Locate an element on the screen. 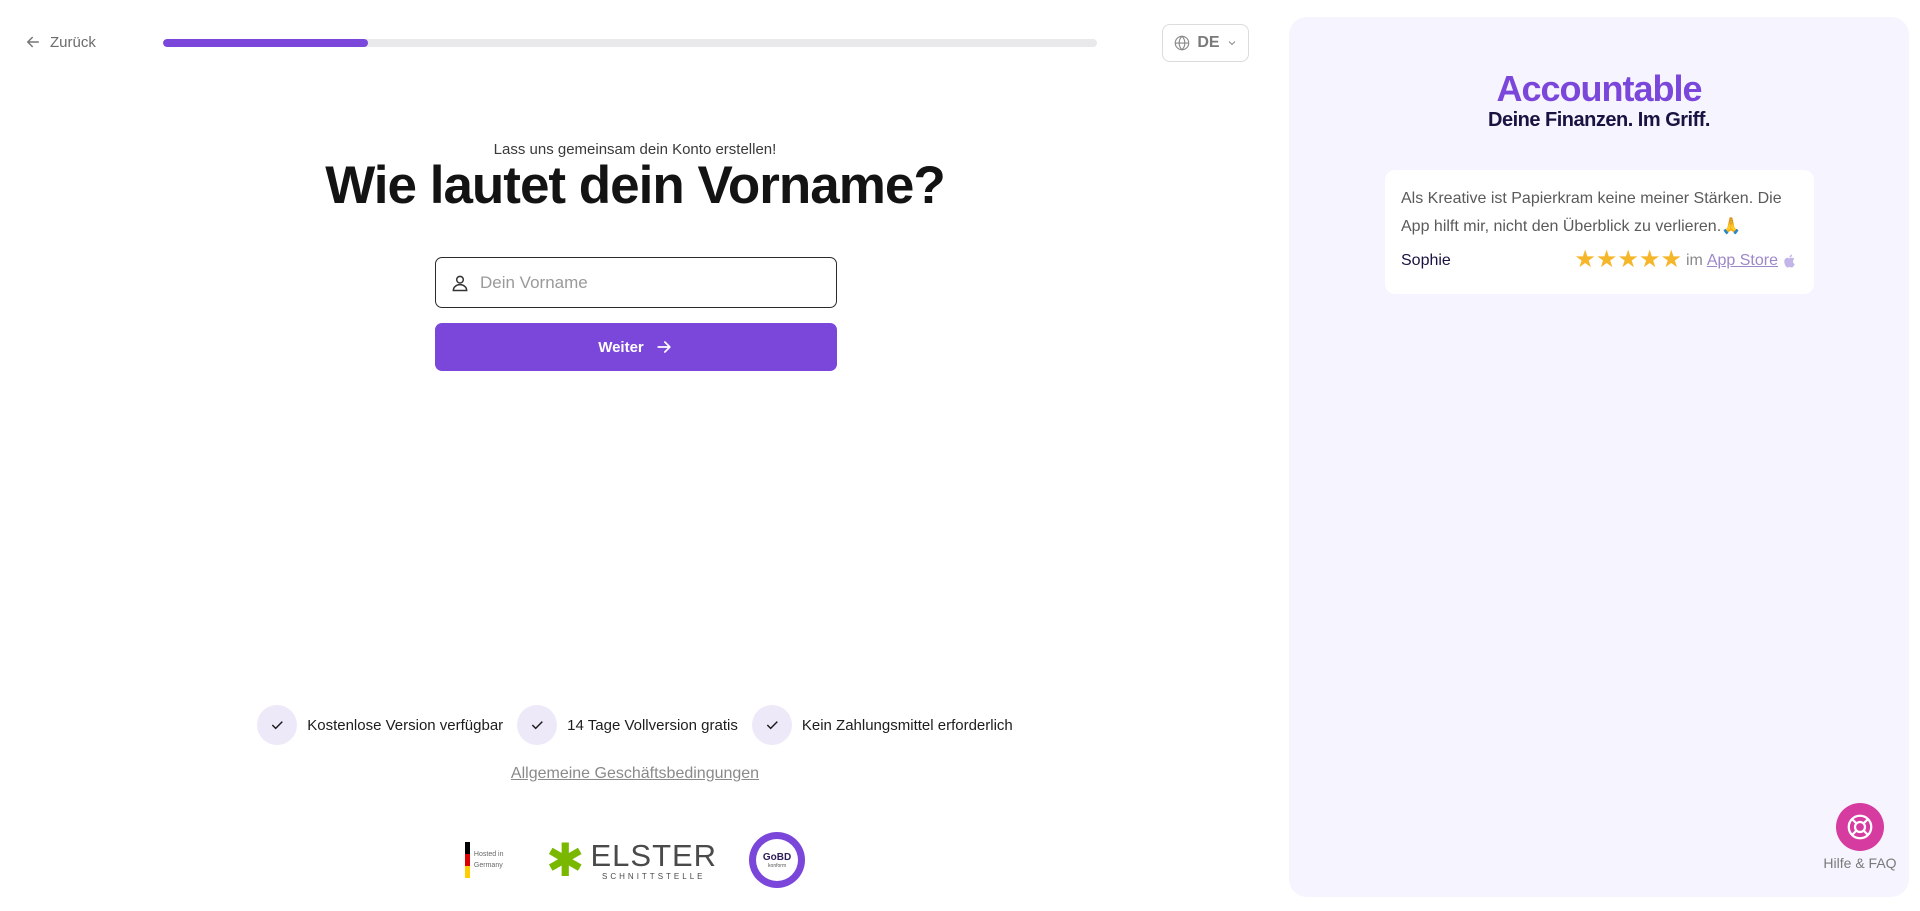 The image size is (1920, 911). language-select: DE is located at coordinates (1205, 43).